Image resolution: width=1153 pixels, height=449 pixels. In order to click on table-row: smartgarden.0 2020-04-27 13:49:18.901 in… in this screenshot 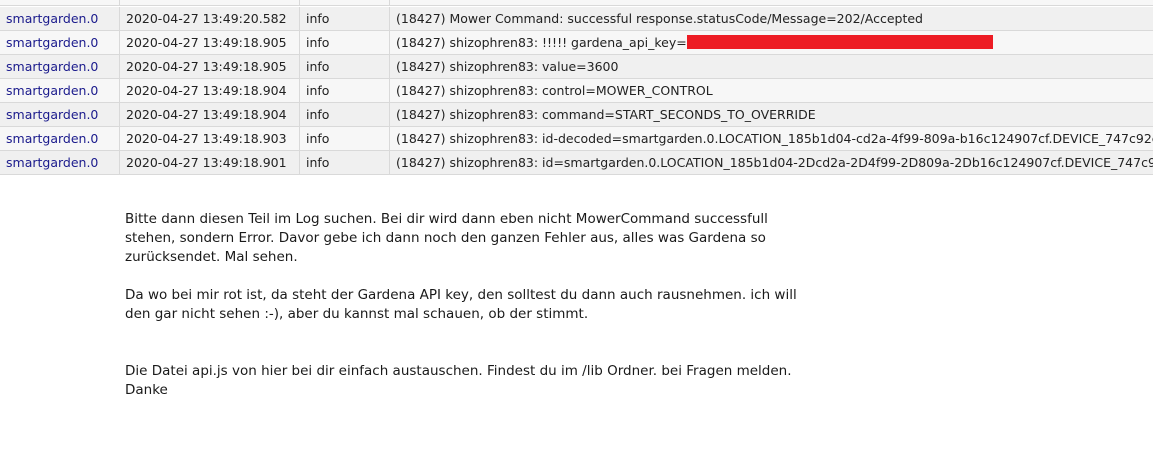, I will do `click(576, 163)`.